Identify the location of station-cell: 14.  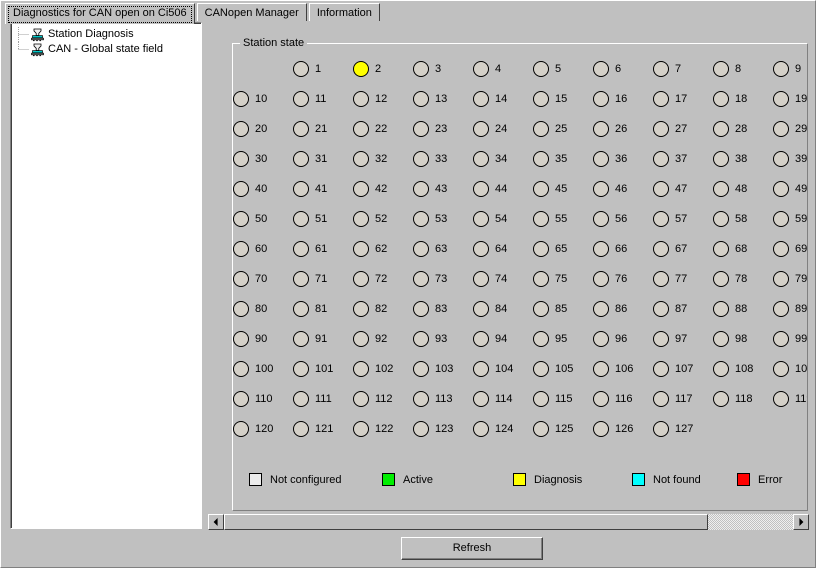
(503, 101).